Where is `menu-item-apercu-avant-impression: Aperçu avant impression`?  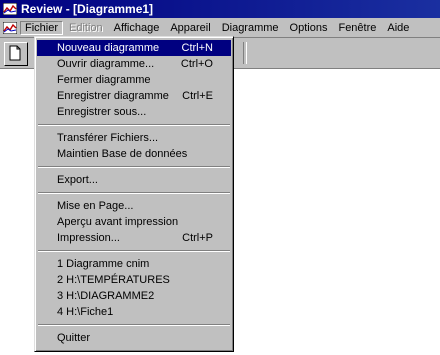 menu-item-apercu-avant-impression: Aperçu avant impression is located at coordinates (134, 222).